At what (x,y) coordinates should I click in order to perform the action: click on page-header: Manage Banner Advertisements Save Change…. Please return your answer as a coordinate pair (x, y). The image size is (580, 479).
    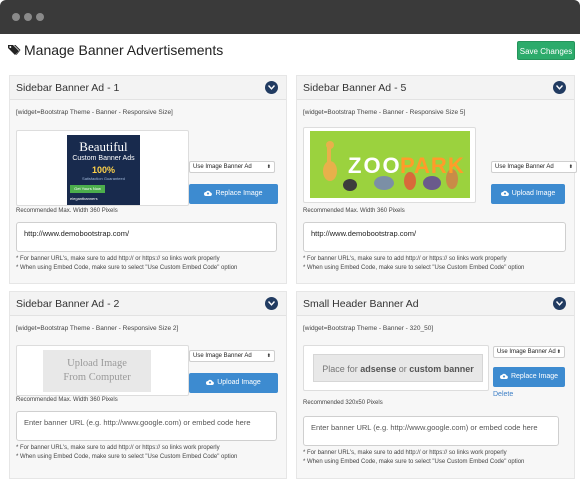
    Looking at the image, I should click on (290, 51).